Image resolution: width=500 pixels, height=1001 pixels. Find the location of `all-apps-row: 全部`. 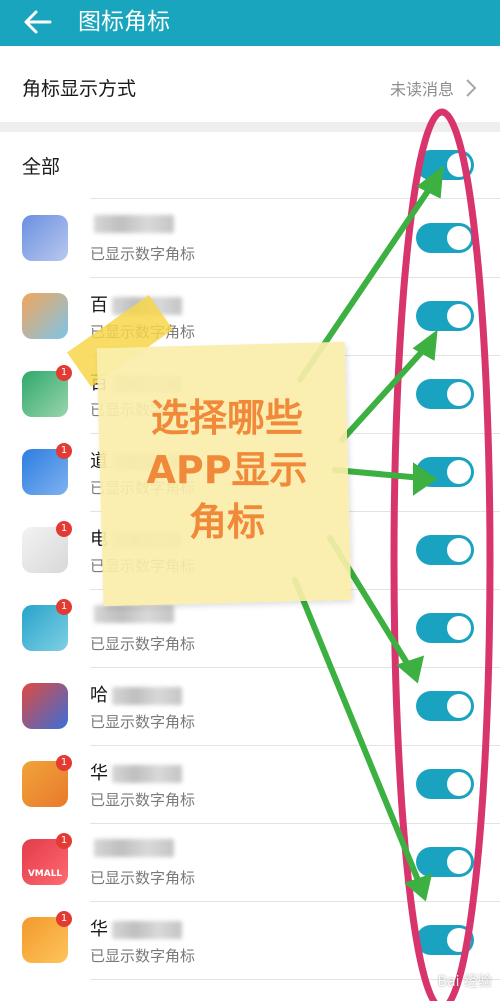

all-apps-row: 全部 is located at coordinates (250, 165).